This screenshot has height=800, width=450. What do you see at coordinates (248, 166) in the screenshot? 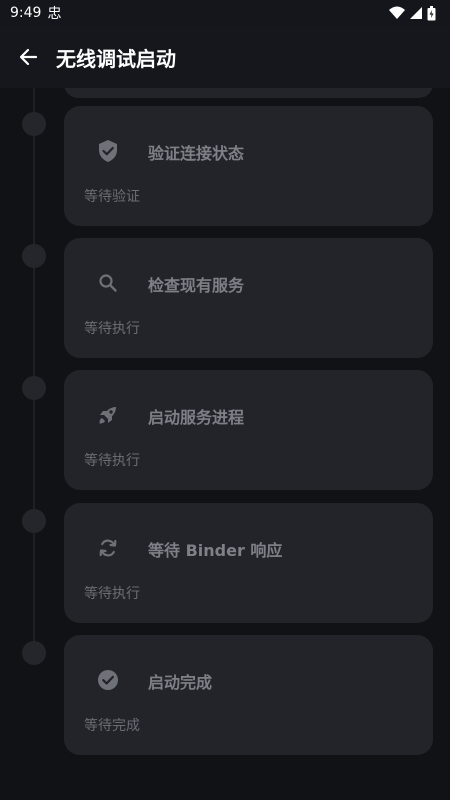
I see `step-card-verify: 验证连接状态 等待验证` at bounding box center [248, 166].